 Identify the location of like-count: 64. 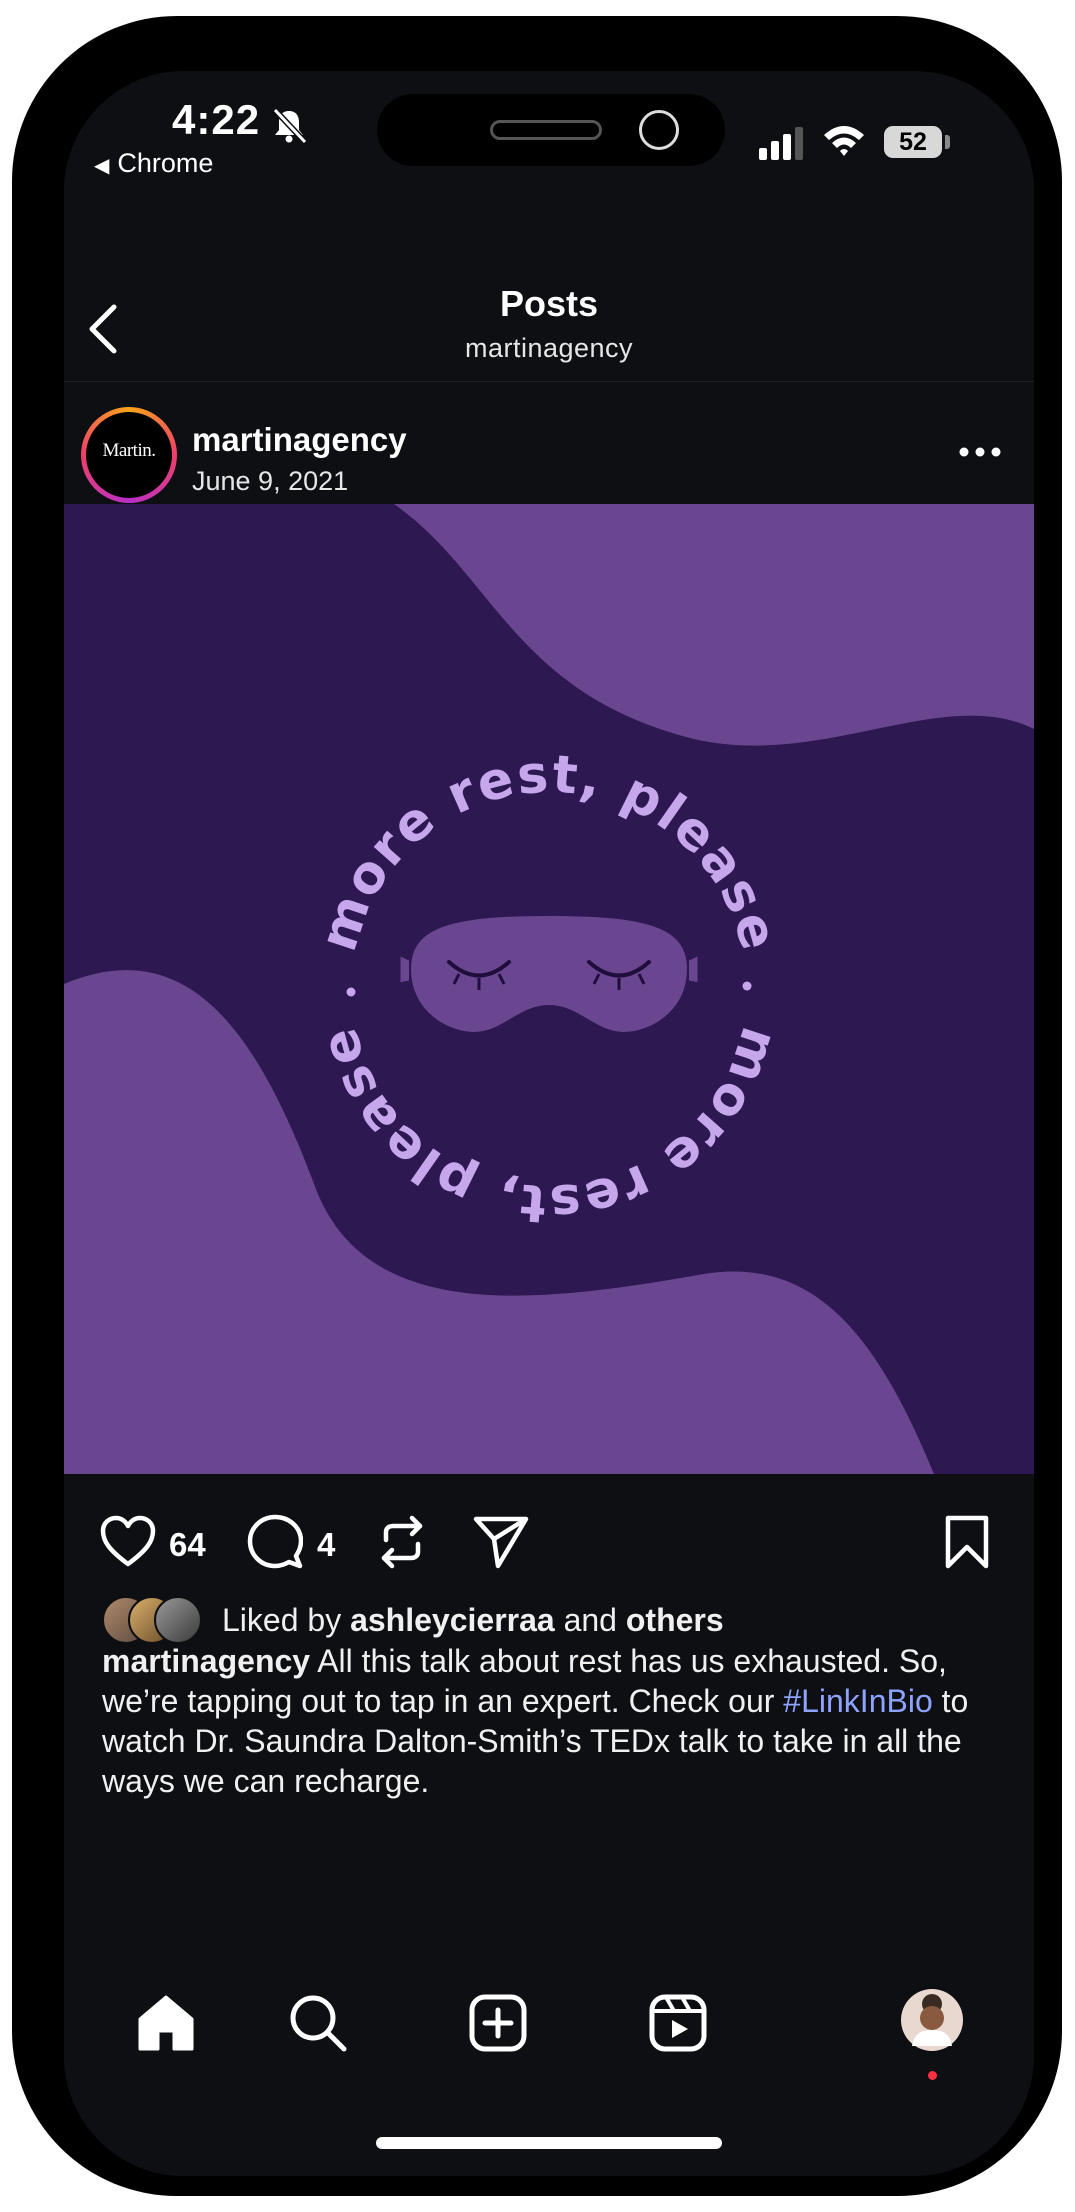
(187, 1545).